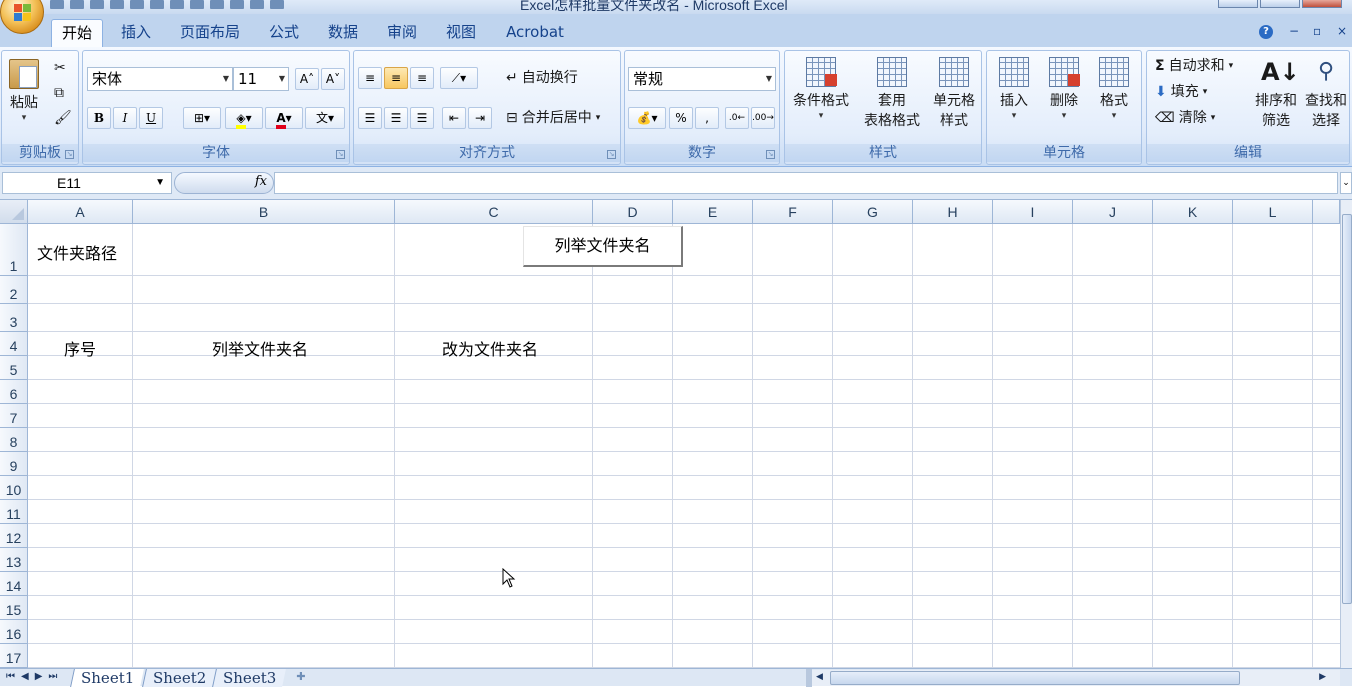 This screenshot has height=687, width=1352. Describe the element at coordinates (14, 212) in the screenshot. I see `select-all-button` at that location.